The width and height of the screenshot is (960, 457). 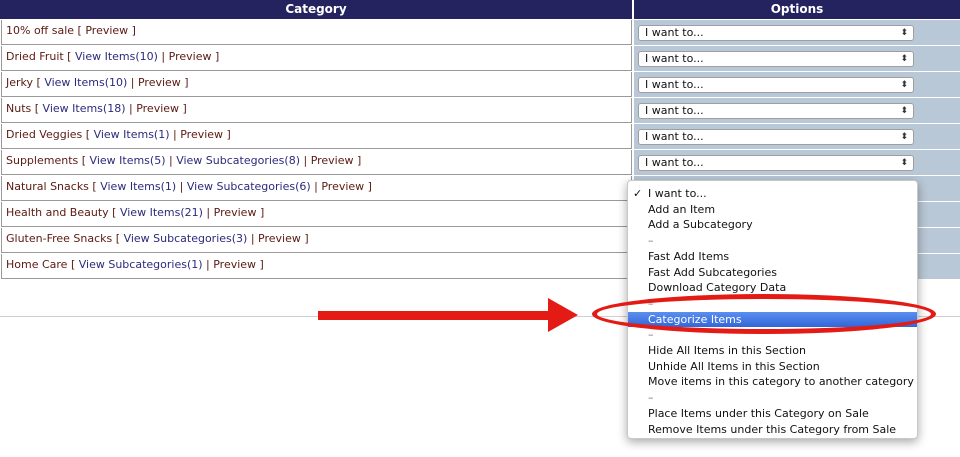 What do you see at coordinates (40, 30) in the screenshot?
I see `category-name: 10% off sale` at bounding box center [40, 30].